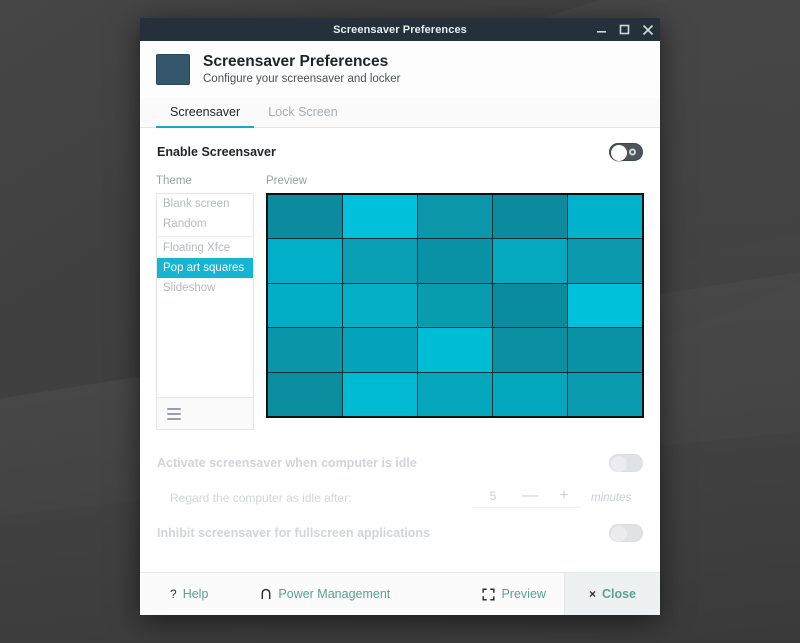  I want to click on theme-item-blank-screen: Blank screen, so click(205, 204).